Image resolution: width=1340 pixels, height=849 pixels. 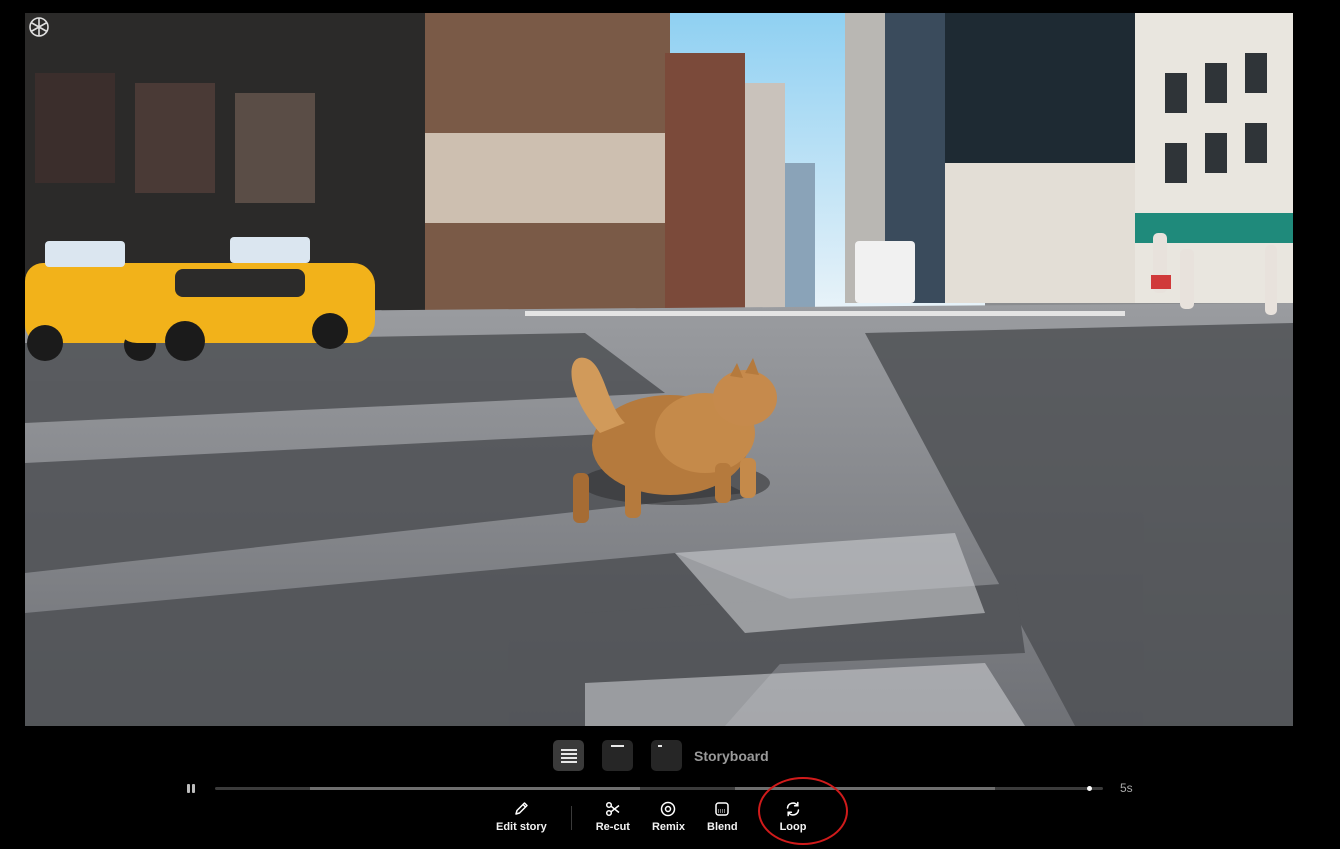 What do you see at coordinates (793, 827) in the screenshot?
I see `loop-label: Loop` at bounding box center [793, 827].